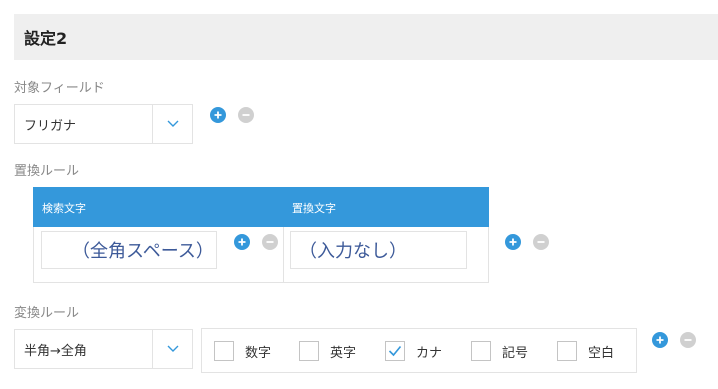 The width and height of the screenshot is (718, 389). I want to click on checkbox-label: カナ, so click(429, 353).